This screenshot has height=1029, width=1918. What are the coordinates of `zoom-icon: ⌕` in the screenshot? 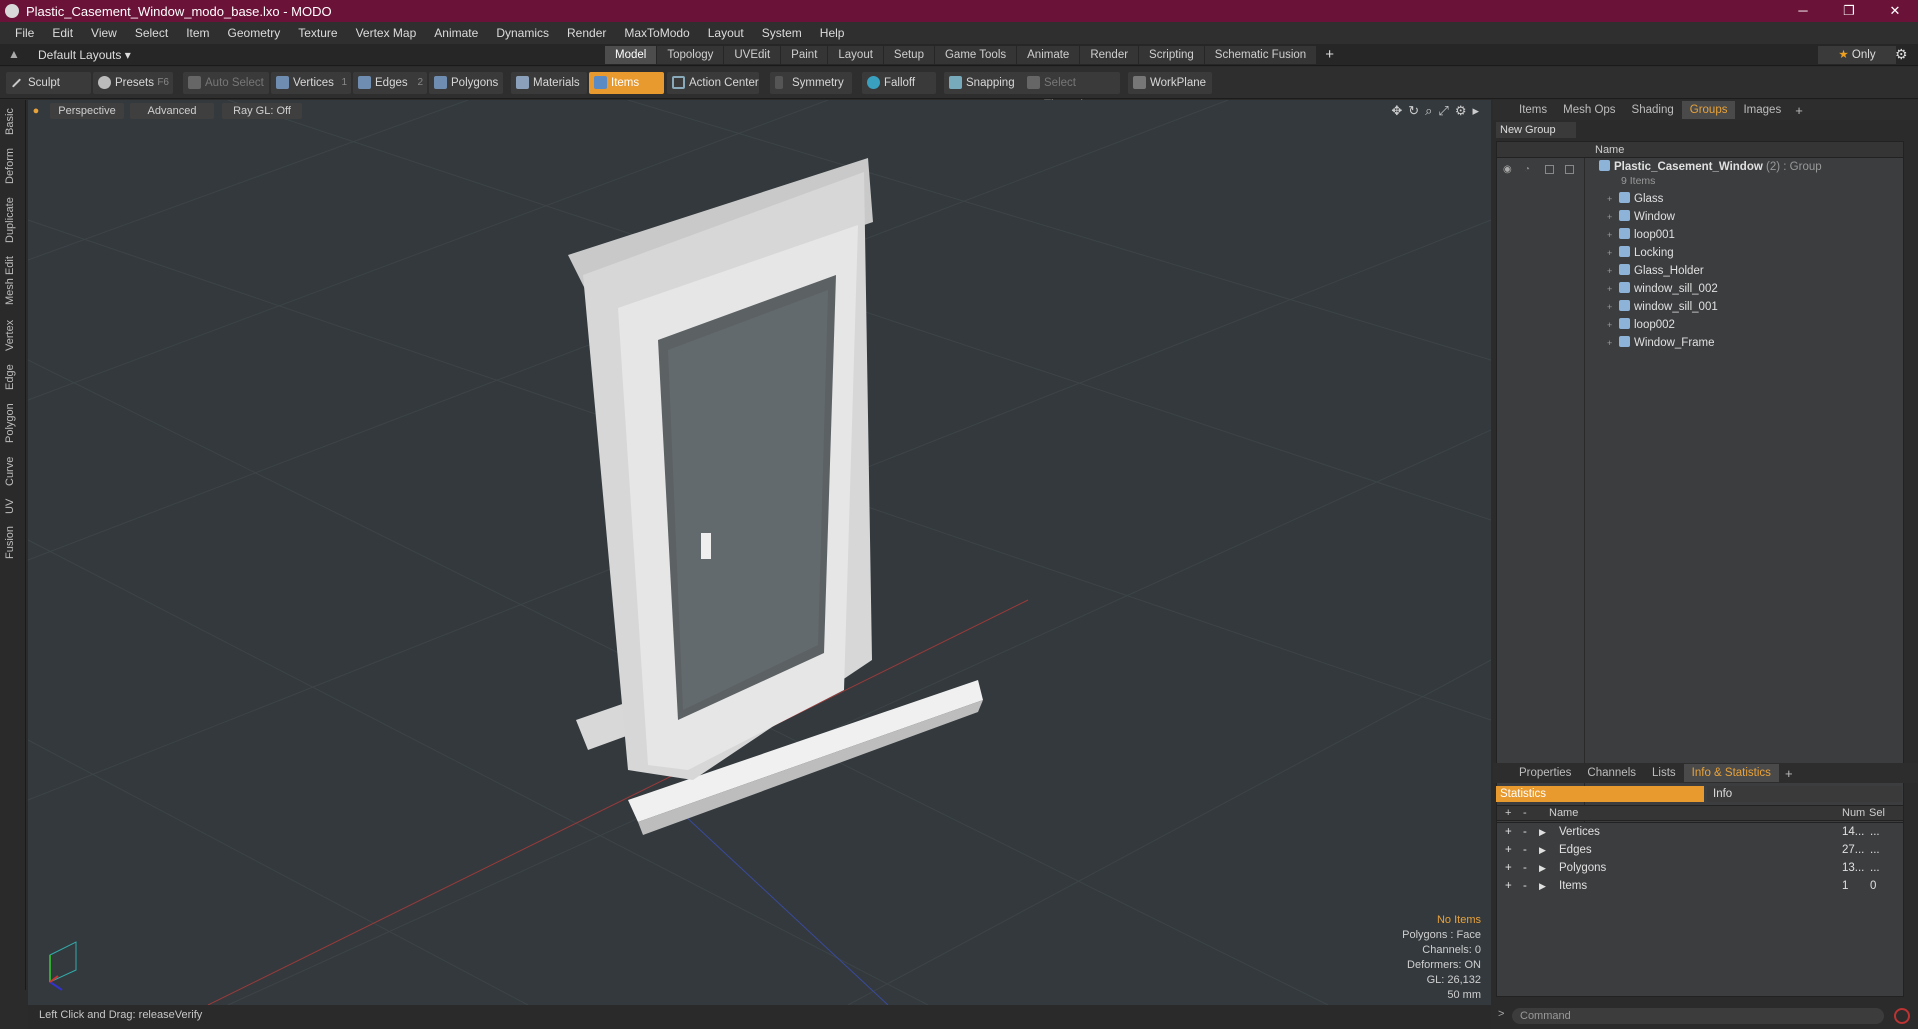 It's located at (1428, 111).